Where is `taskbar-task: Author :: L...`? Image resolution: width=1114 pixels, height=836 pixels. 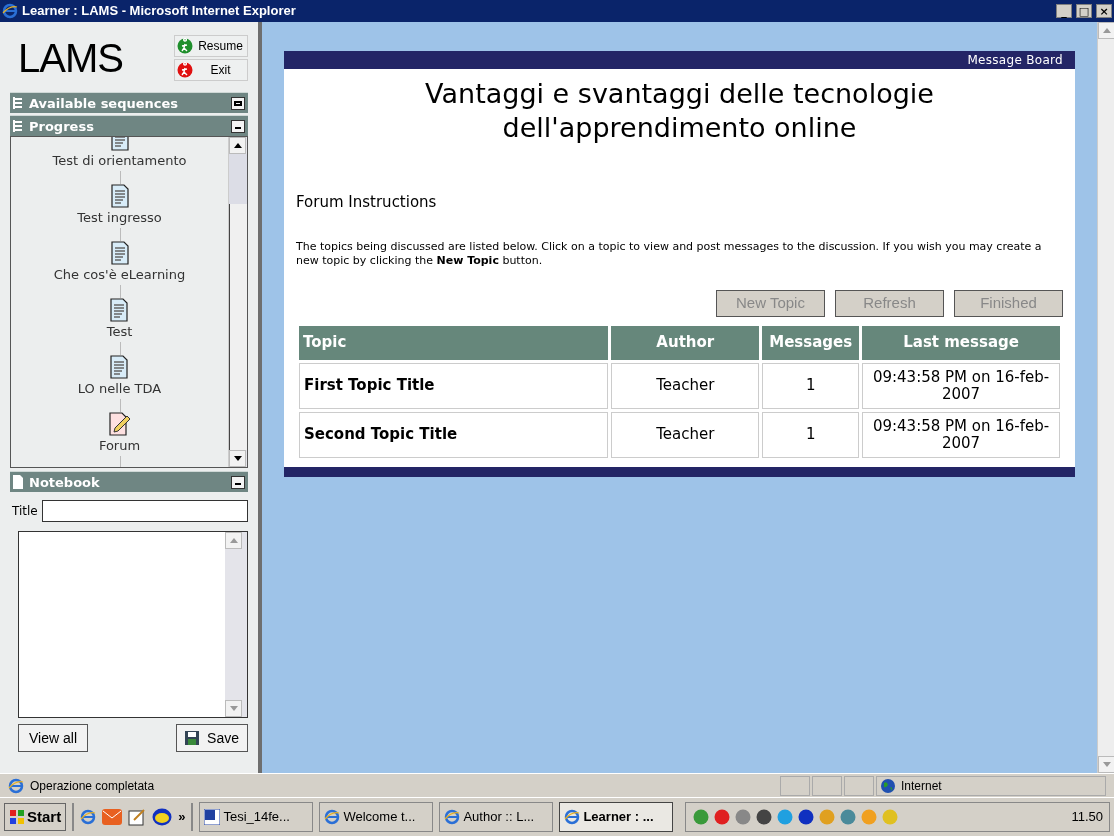 taskbar-task: Author :: L... is located at coordinates (496, 817).